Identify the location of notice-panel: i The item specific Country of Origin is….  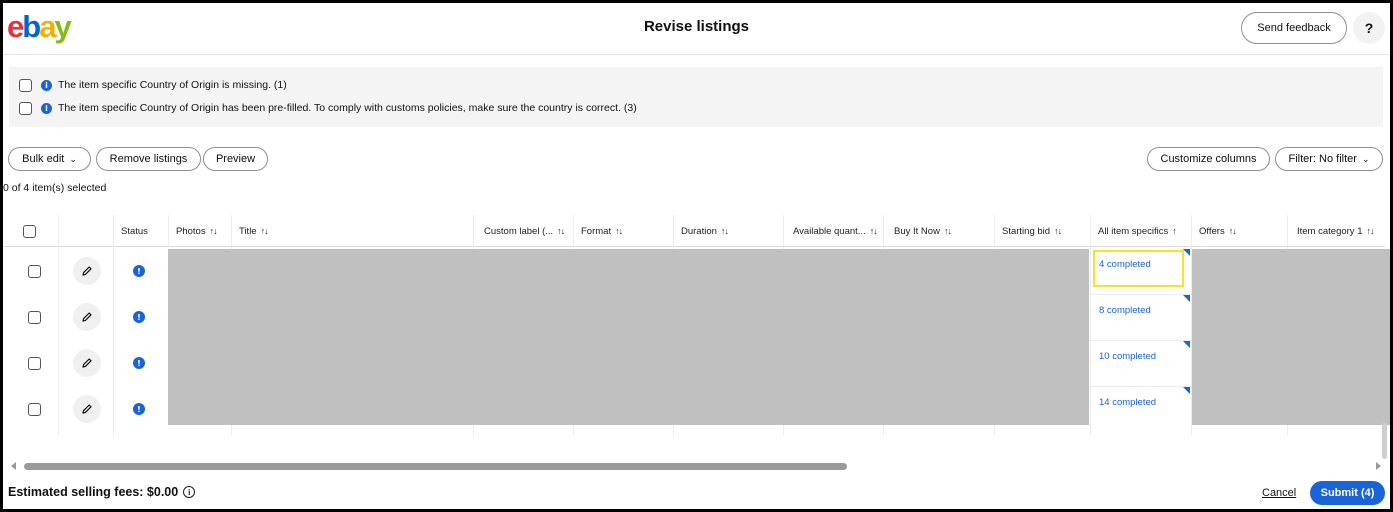
(696, 97).